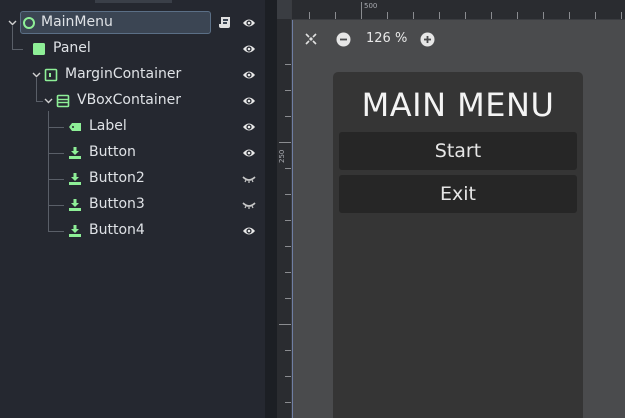 Image resolution: width=625 pixels, height=418 pixels. I want to click on vertical-ruler: 250, so click(284, 209).